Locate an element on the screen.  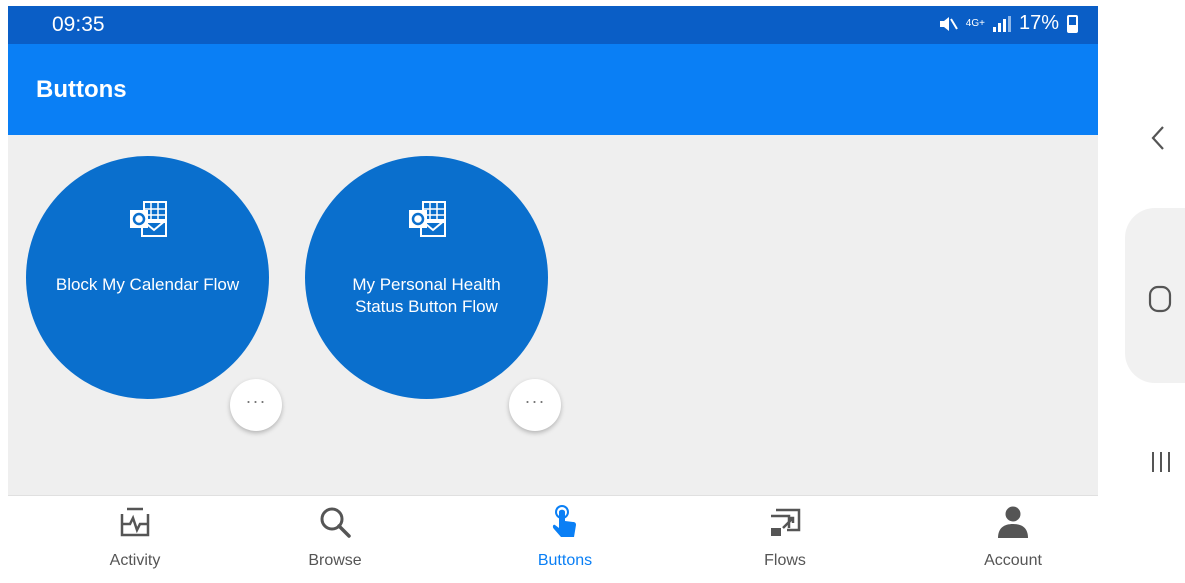
page-title: Buttons is located at coordinates (81, 89).